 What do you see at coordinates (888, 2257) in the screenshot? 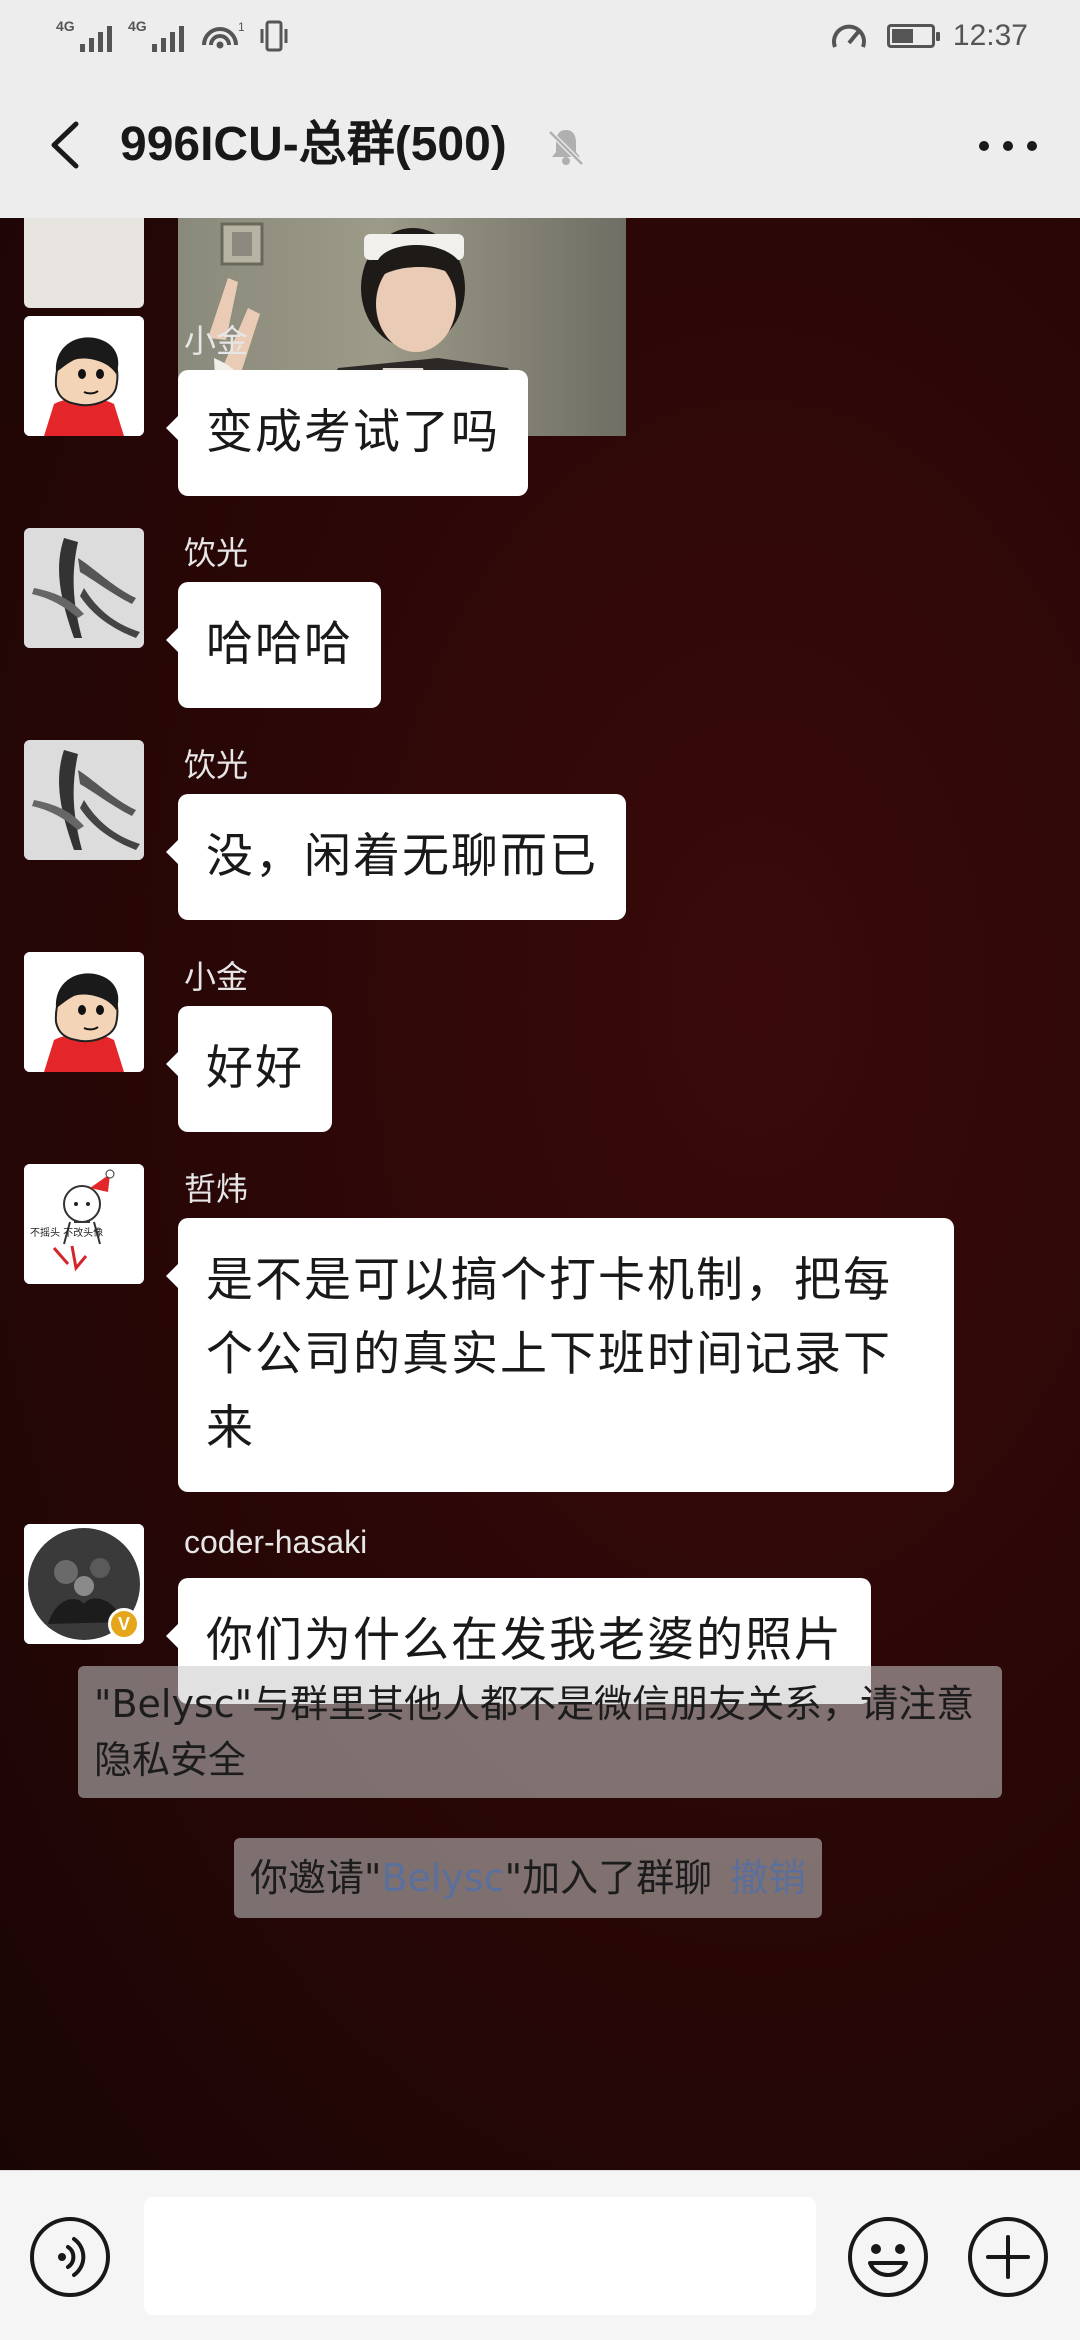
I see `emoji-icon` at bounding box center [888, 2257].